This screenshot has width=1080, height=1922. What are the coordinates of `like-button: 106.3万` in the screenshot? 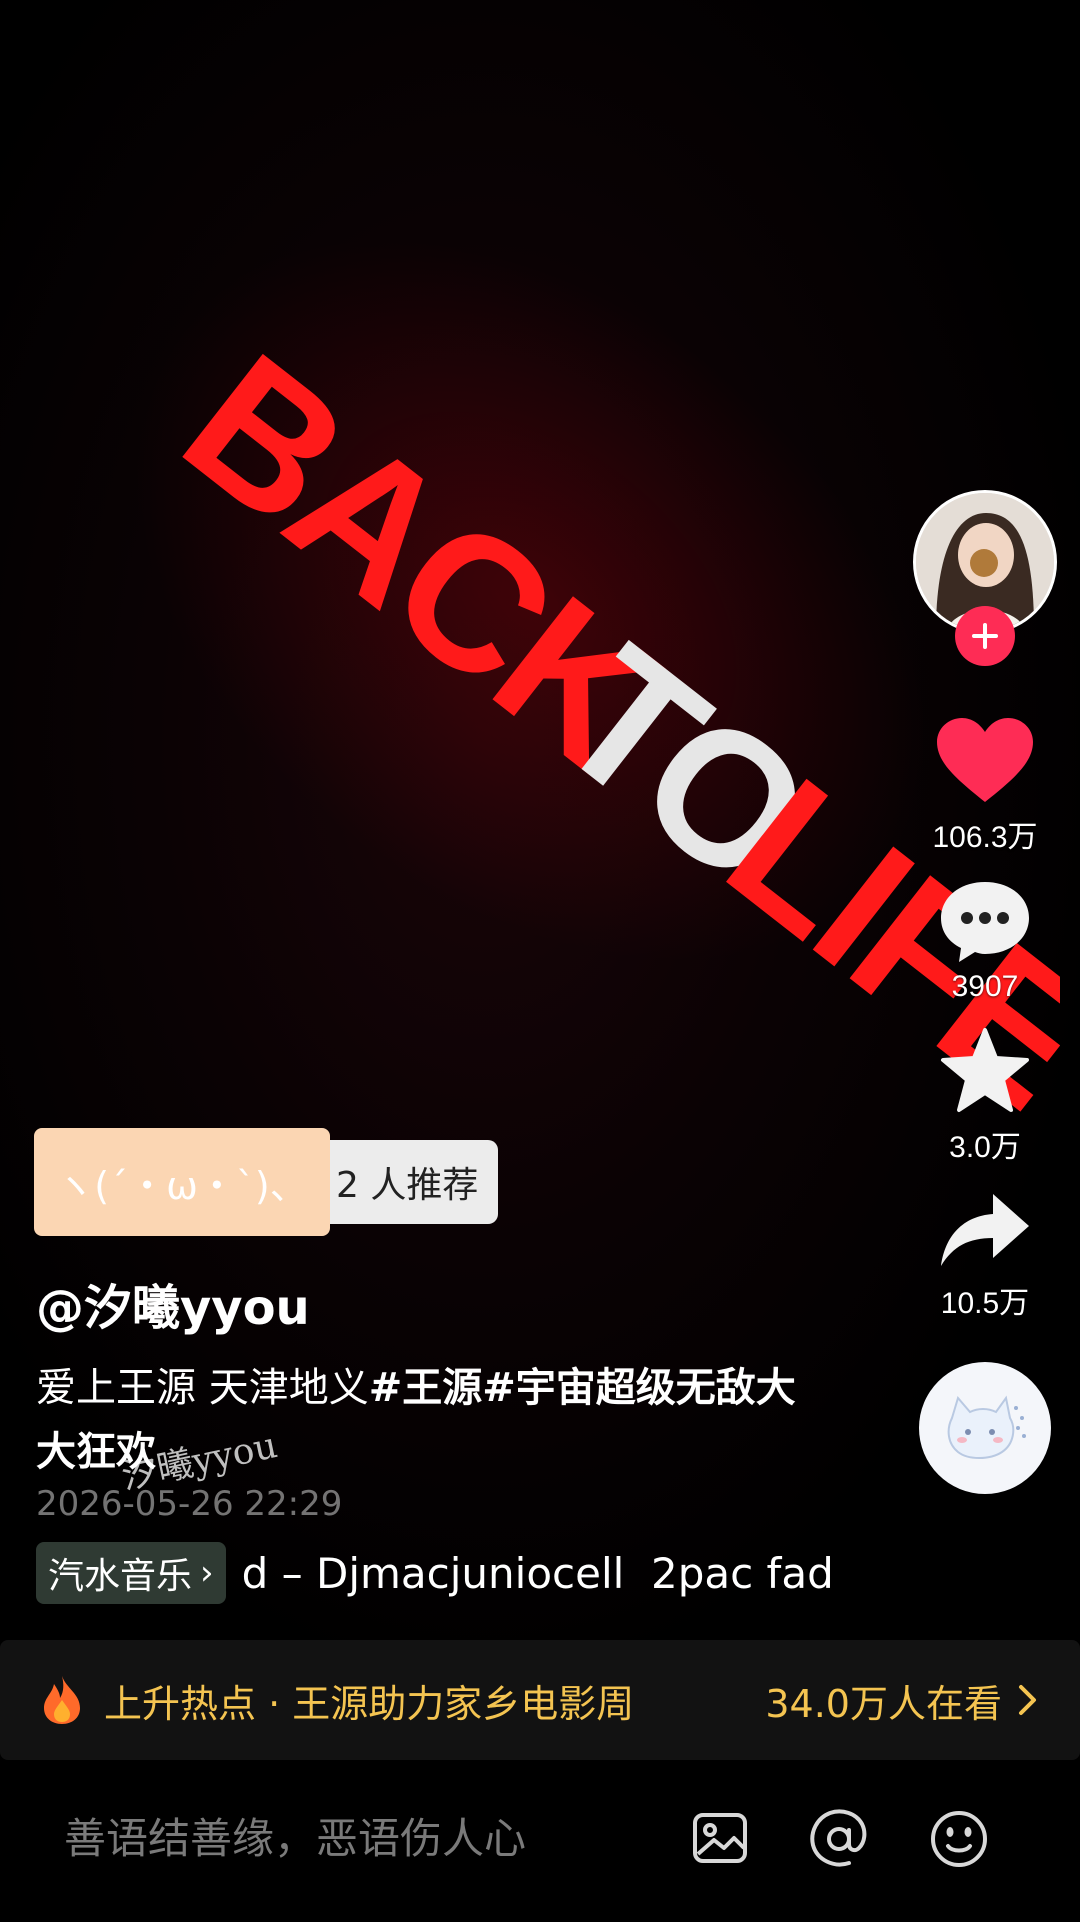 It's located at (985, 786).